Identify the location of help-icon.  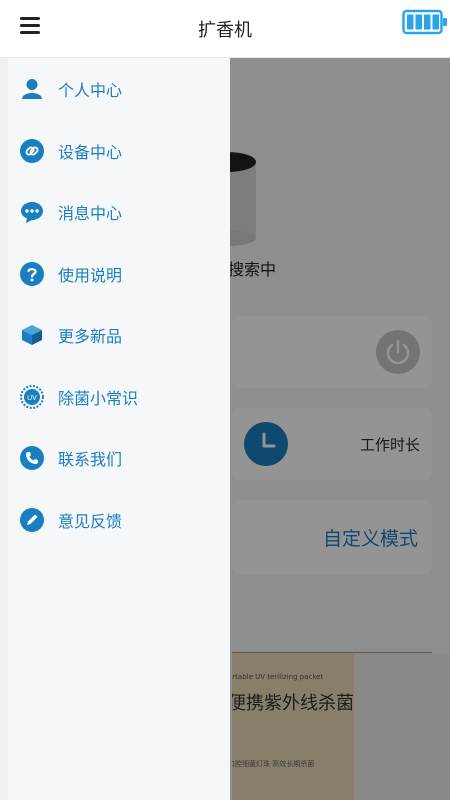
(32, 274).